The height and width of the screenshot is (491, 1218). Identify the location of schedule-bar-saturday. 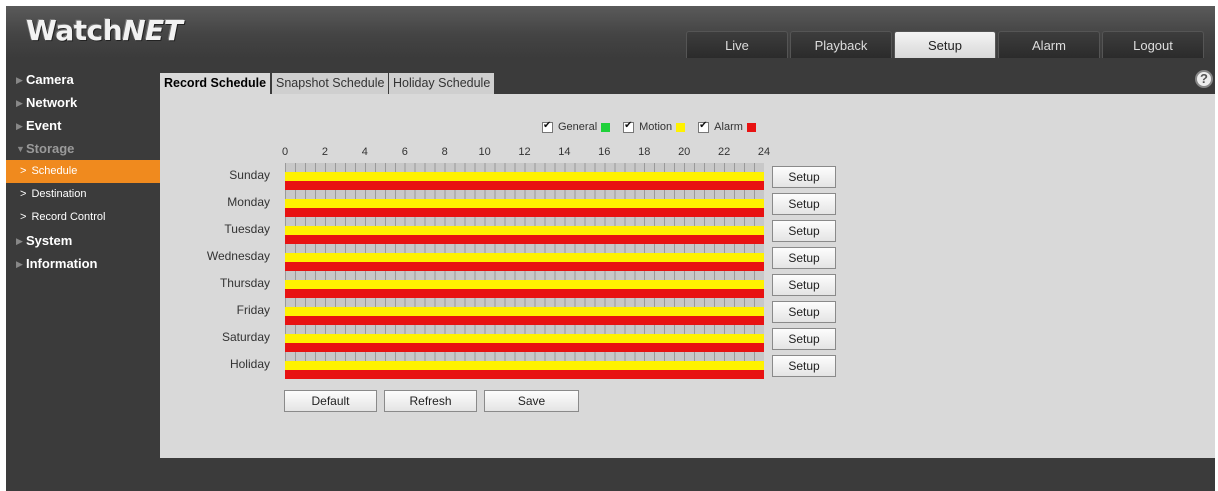
(524, 338).